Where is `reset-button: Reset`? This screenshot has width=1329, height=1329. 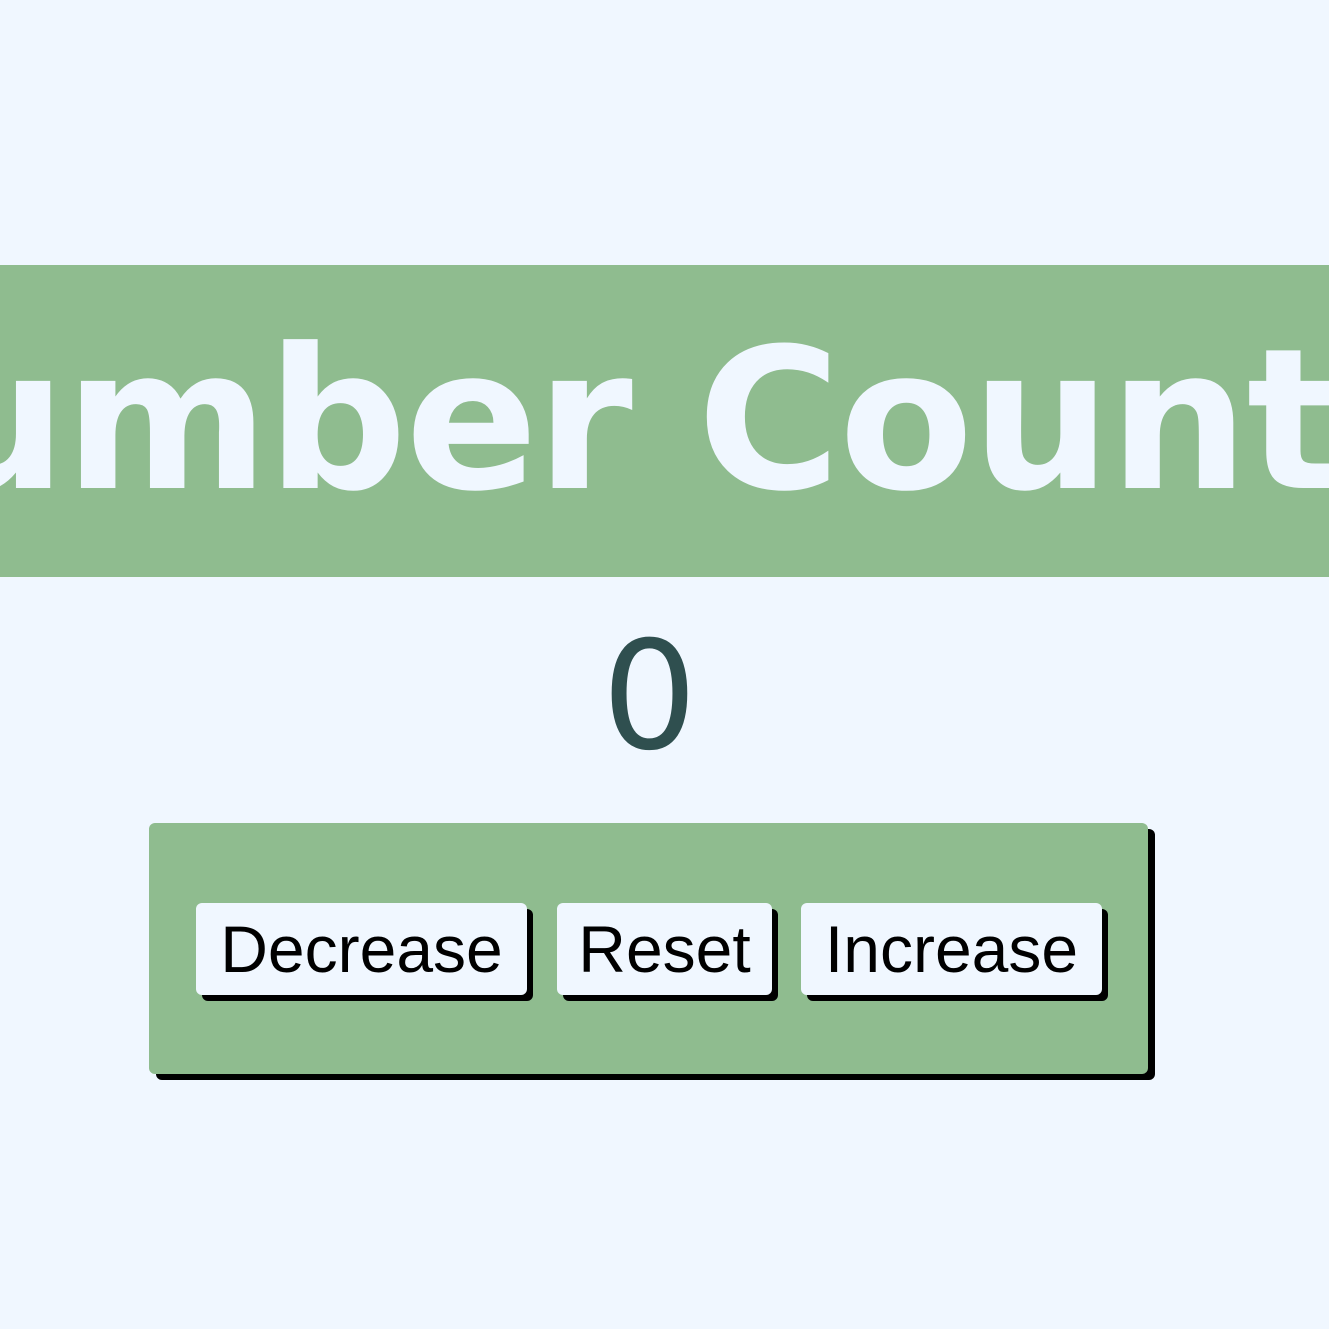
reset-button: Reset is located at coordinates (664, 949).